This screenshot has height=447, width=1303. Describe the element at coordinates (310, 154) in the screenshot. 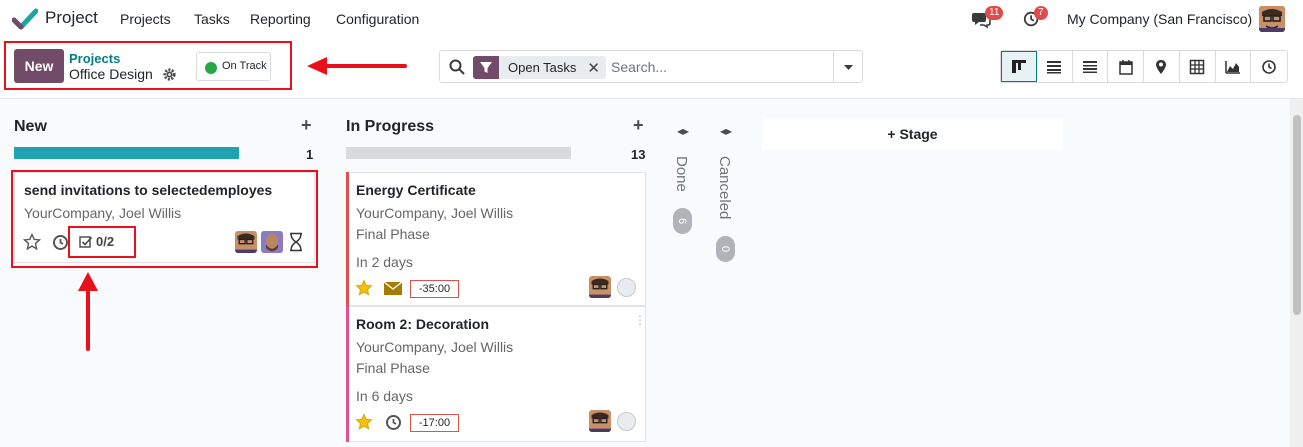

I see `column-count: 1` at that location.